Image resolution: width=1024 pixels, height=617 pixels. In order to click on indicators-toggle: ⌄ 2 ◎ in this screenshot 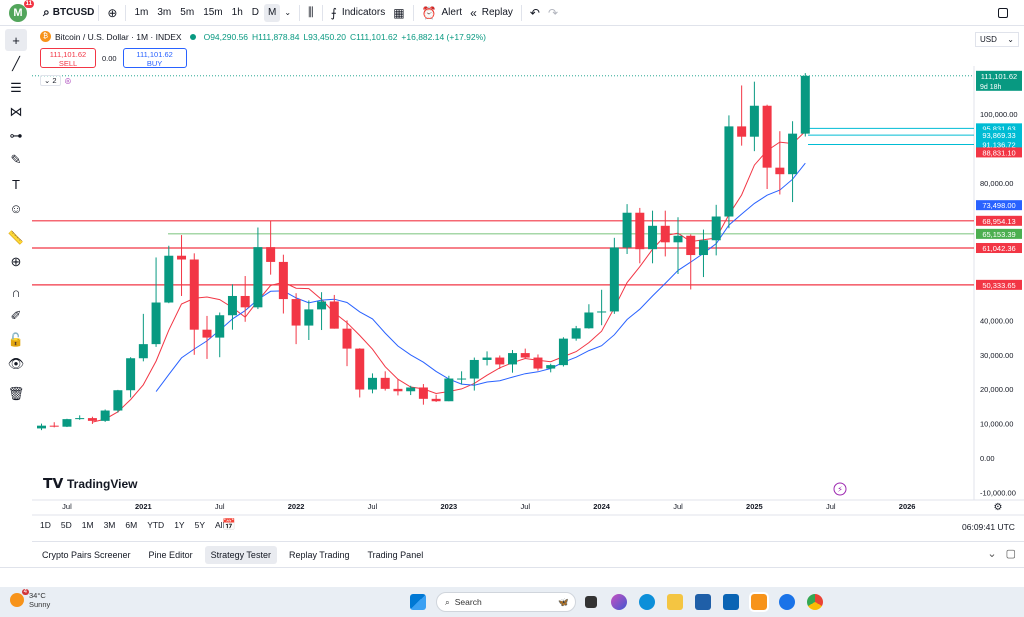, I will do `click(55, 80)`.